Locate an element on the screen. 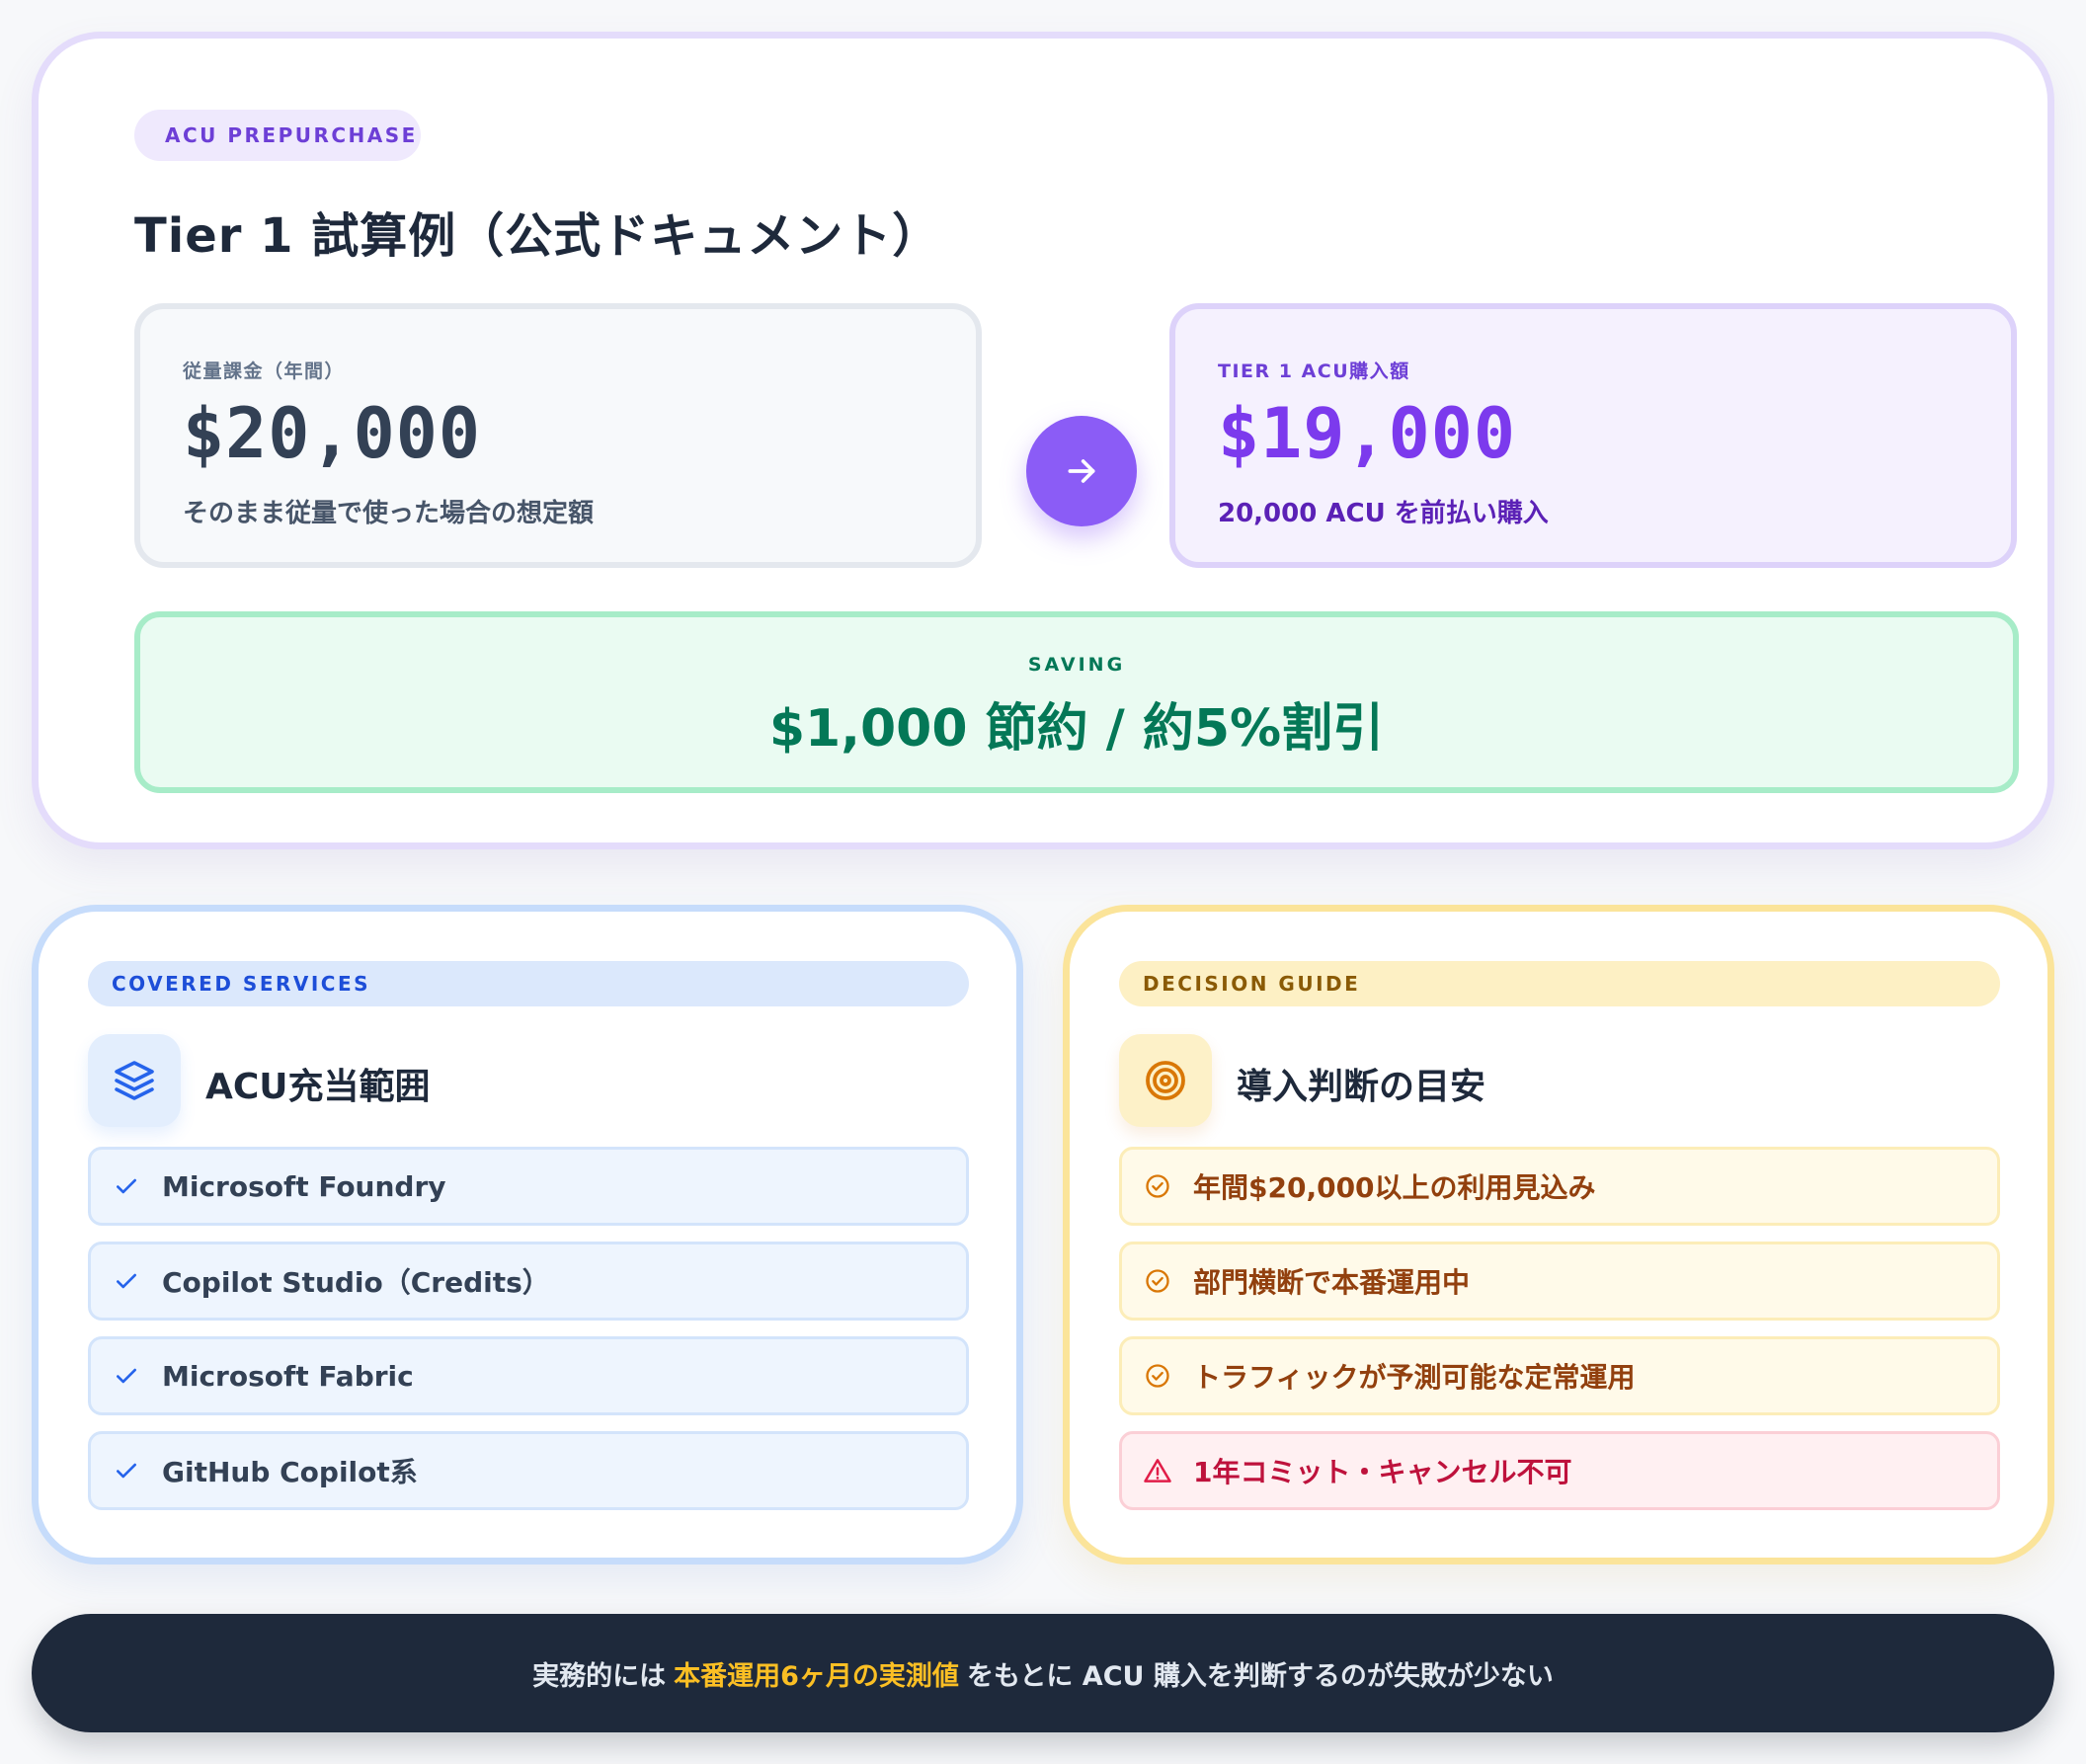 This screenshot has height=1764, width=2086. list-item: トラフィックが予測可能な定常運用 is located at coordinates (1559, 1375).